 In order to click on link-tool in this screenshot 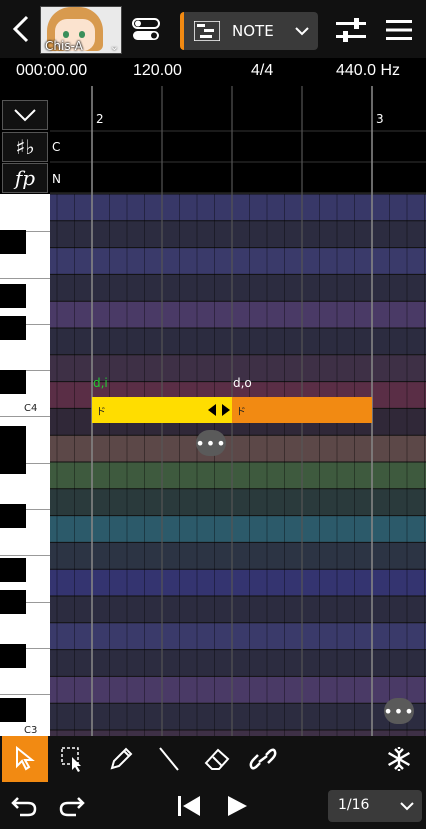, I will do `click(263, 759)`.